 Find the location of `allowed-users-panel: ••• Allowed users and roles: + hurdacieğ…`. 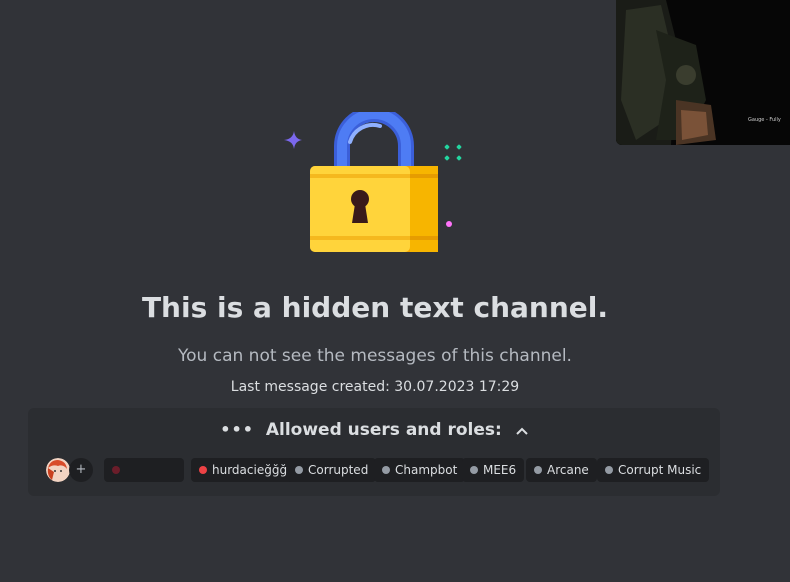

allowed-users-panel: ••• Allowed users and roles: + hurdacieğ… is located at coordinates (374, 452).